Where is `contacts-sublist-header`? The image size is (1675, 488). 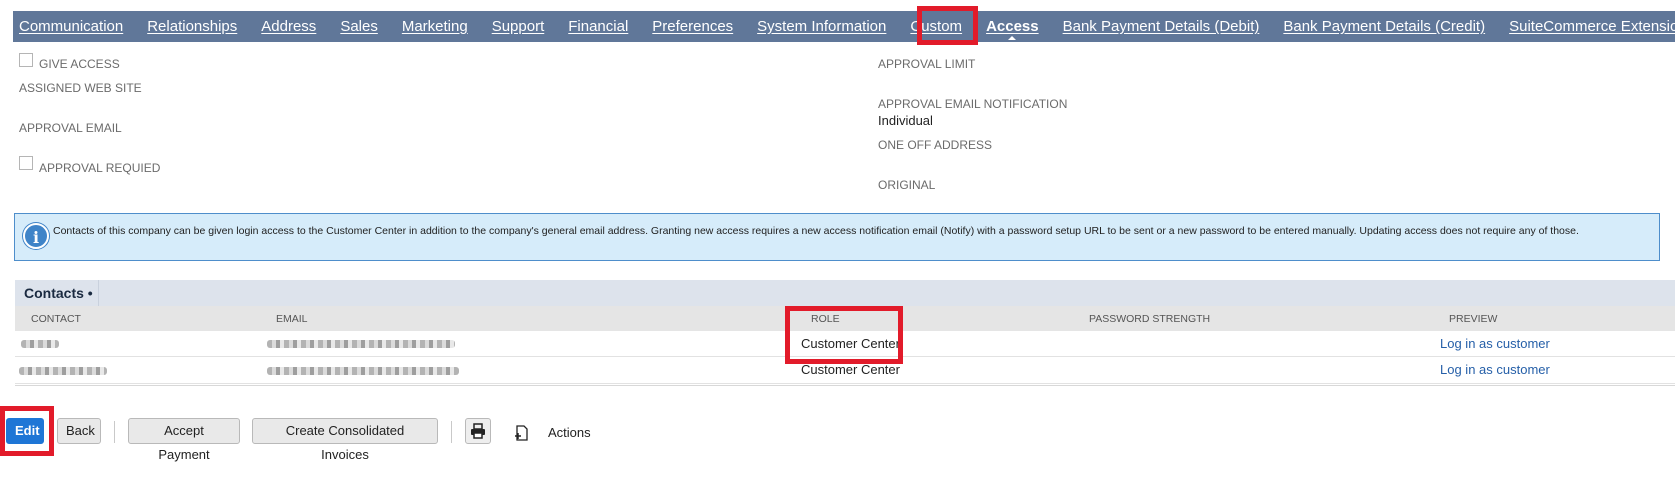
contacts-sublist-header is located at coordinates (845, 293).